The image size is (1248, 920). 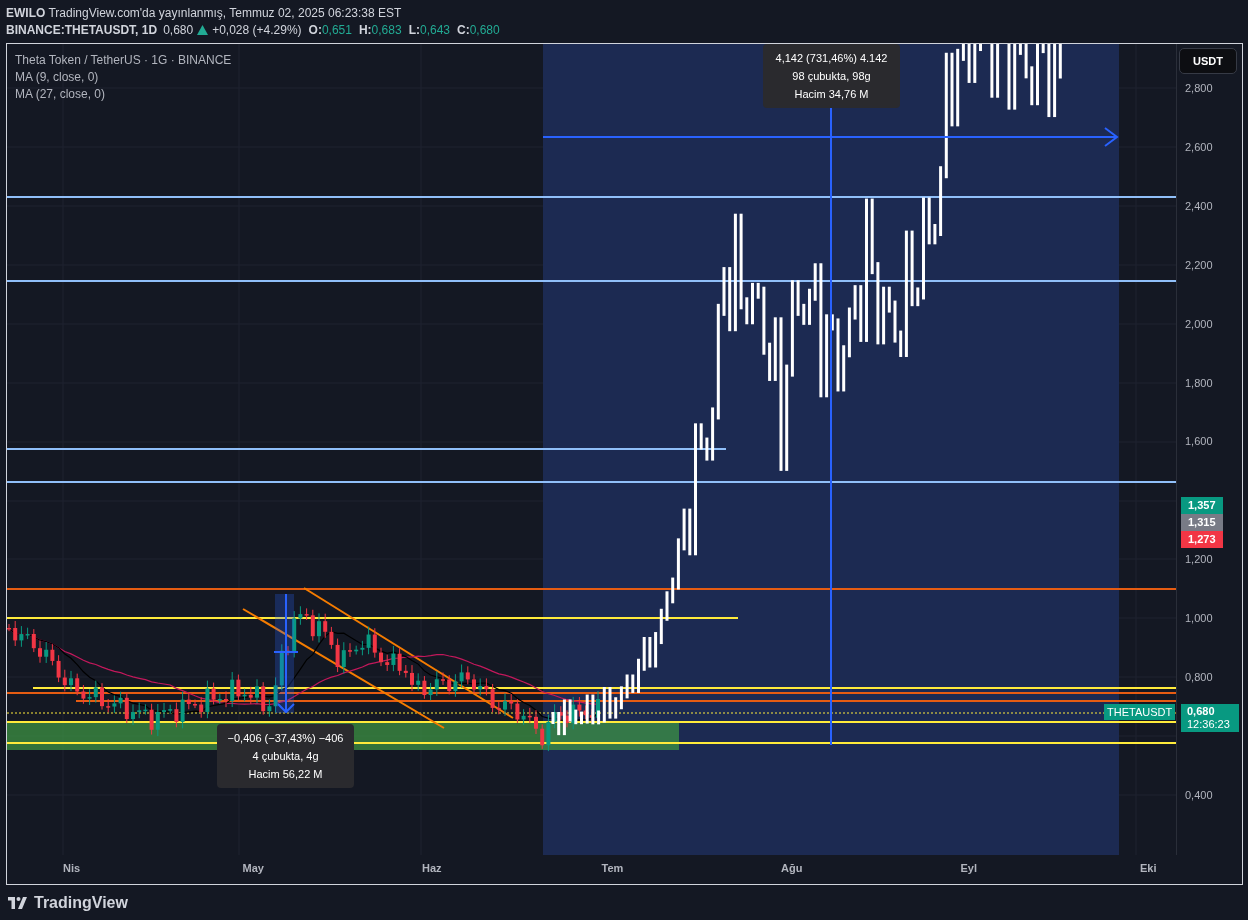 I want to click on price-tick: 1,000, so click(x=1199, y=619).